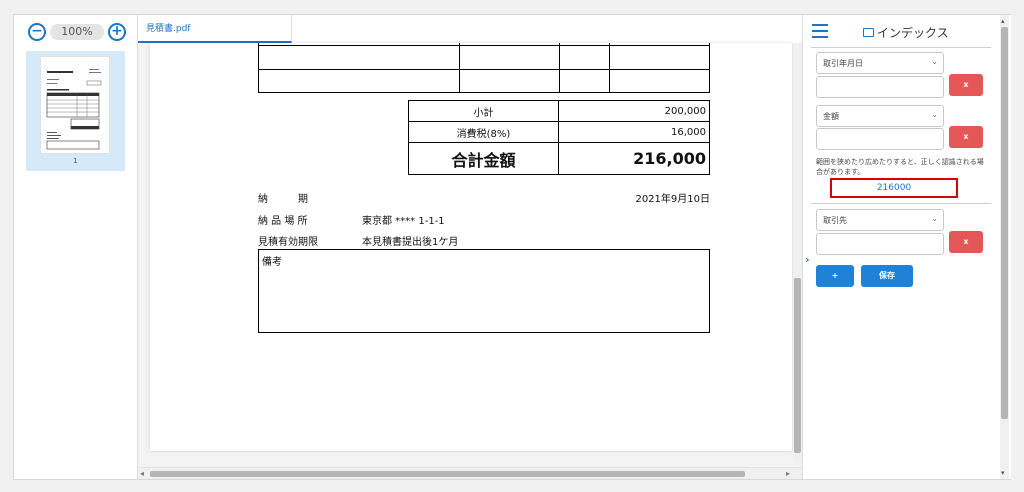 This screenshot has height=492, width=1024. I want to click on chevron-right-icon: ›, so click(807, 259).